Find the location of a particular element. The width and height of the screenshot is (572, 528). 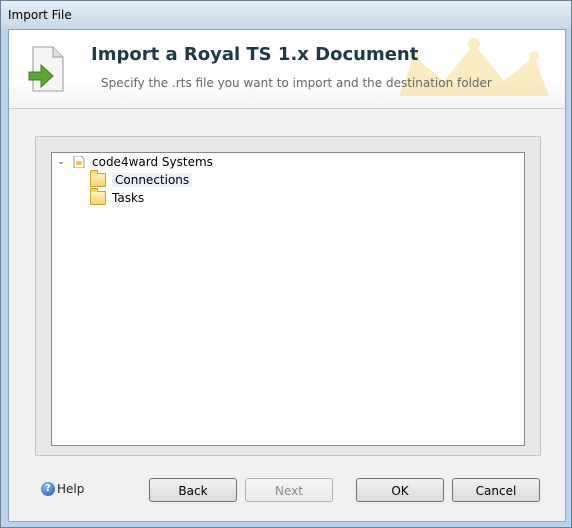

tree-node-root: ⌄ code4ward Systems is located at coordinates (134, 162).